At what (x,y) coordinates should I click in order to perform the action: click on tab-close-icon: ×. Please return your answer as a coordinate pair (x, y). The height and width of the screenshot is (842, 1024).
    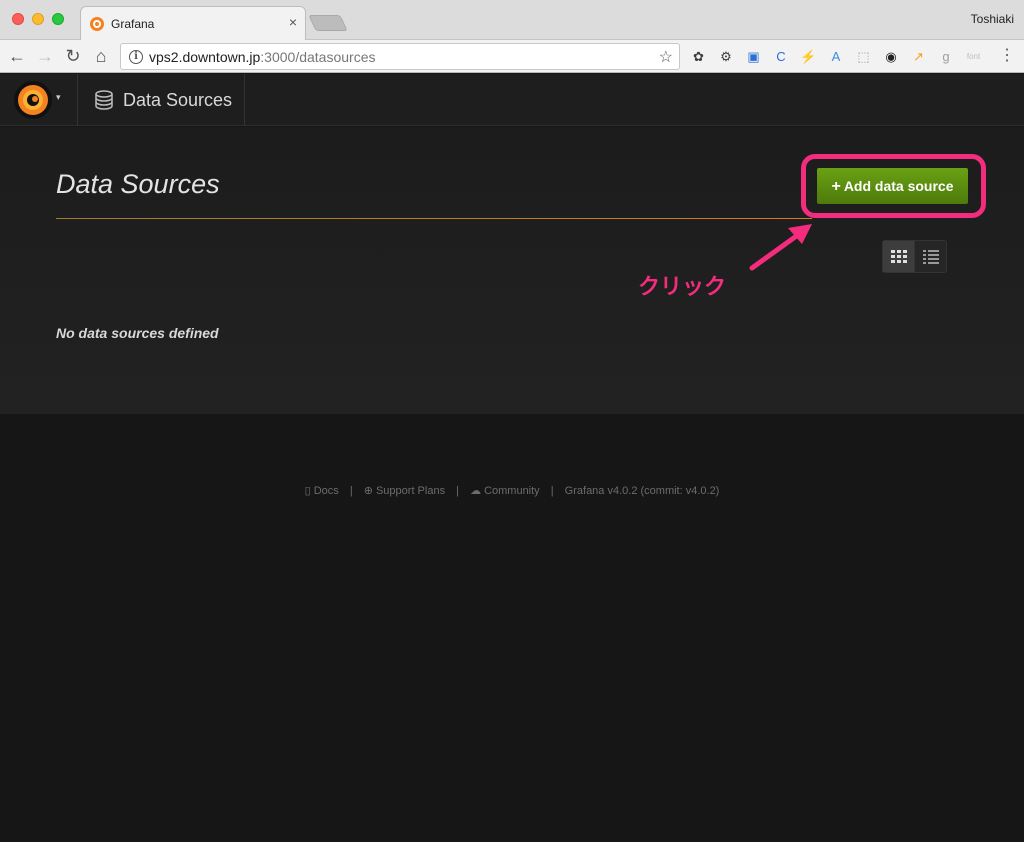
    Looking at the image, I should click on (293, 22).